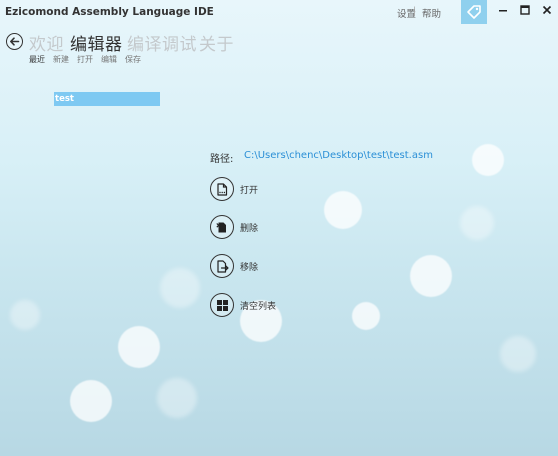 Image resolution: width=558 pixels, height=456 pixels. I want to click on subtab-save: 保存, so click(133, 59).